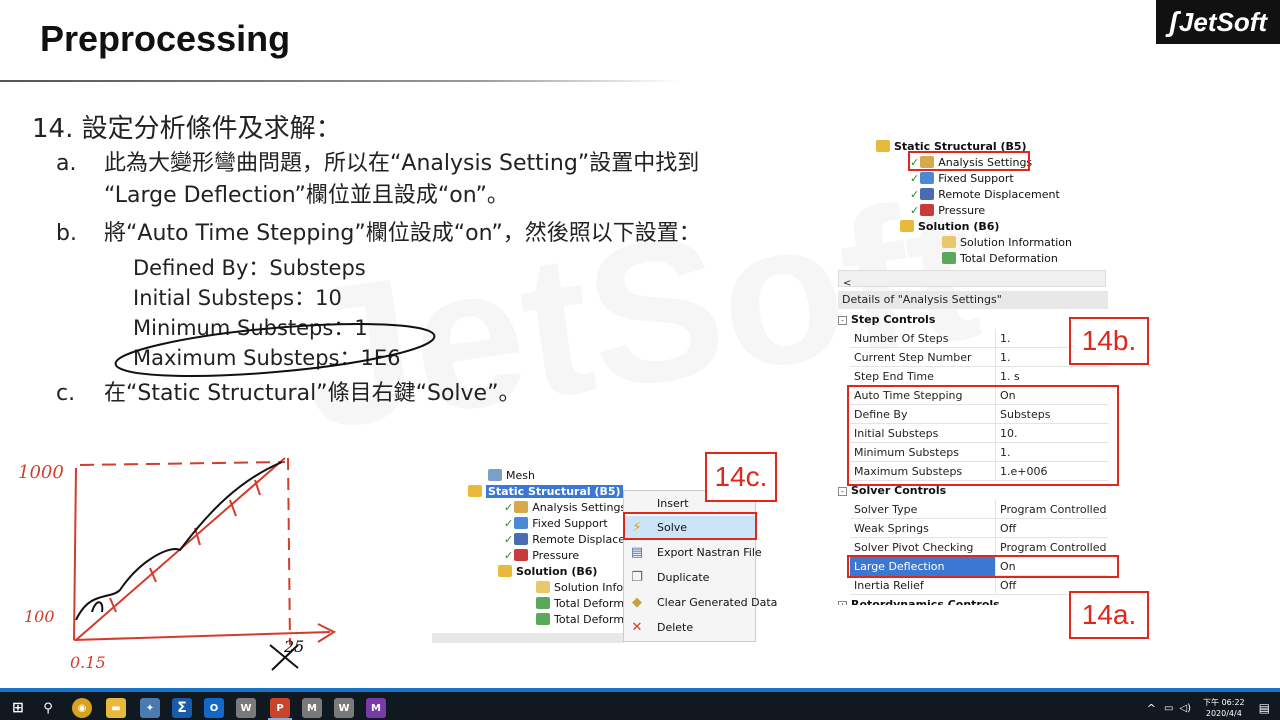 The height and width of the screenshot is (720, 1280). Describe the element at coordinates (983, 435) in the screenshot. I see `highlight-step-controls` at that location.